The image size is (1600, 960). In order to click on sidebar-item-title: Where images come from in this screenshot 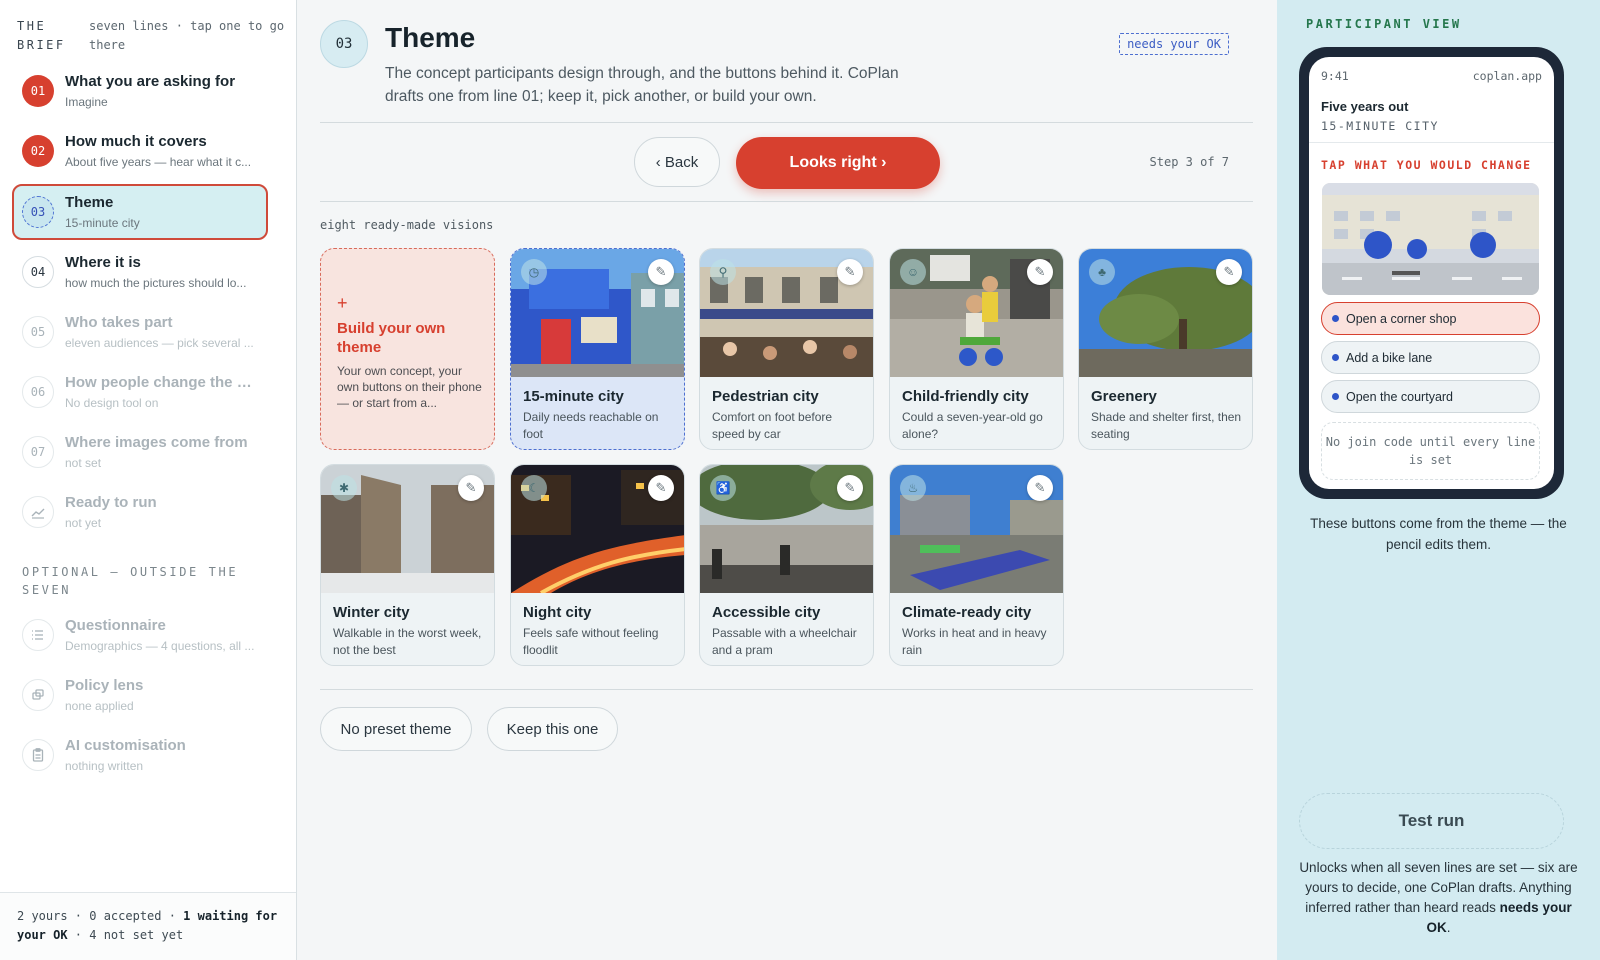, I will do `click(156, 442)`.